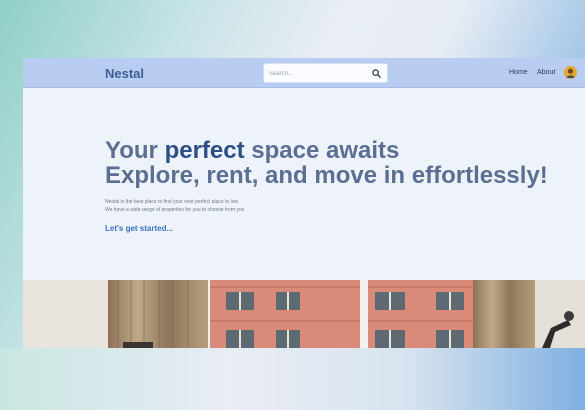 The width and height of the screenshot is (585, 410). What do you see at coordinates (326, 175) in the screenshot?
I see `hero-headline-line2: Explore, rent, and move in effortlessly!` at bounding box center [326, 175].